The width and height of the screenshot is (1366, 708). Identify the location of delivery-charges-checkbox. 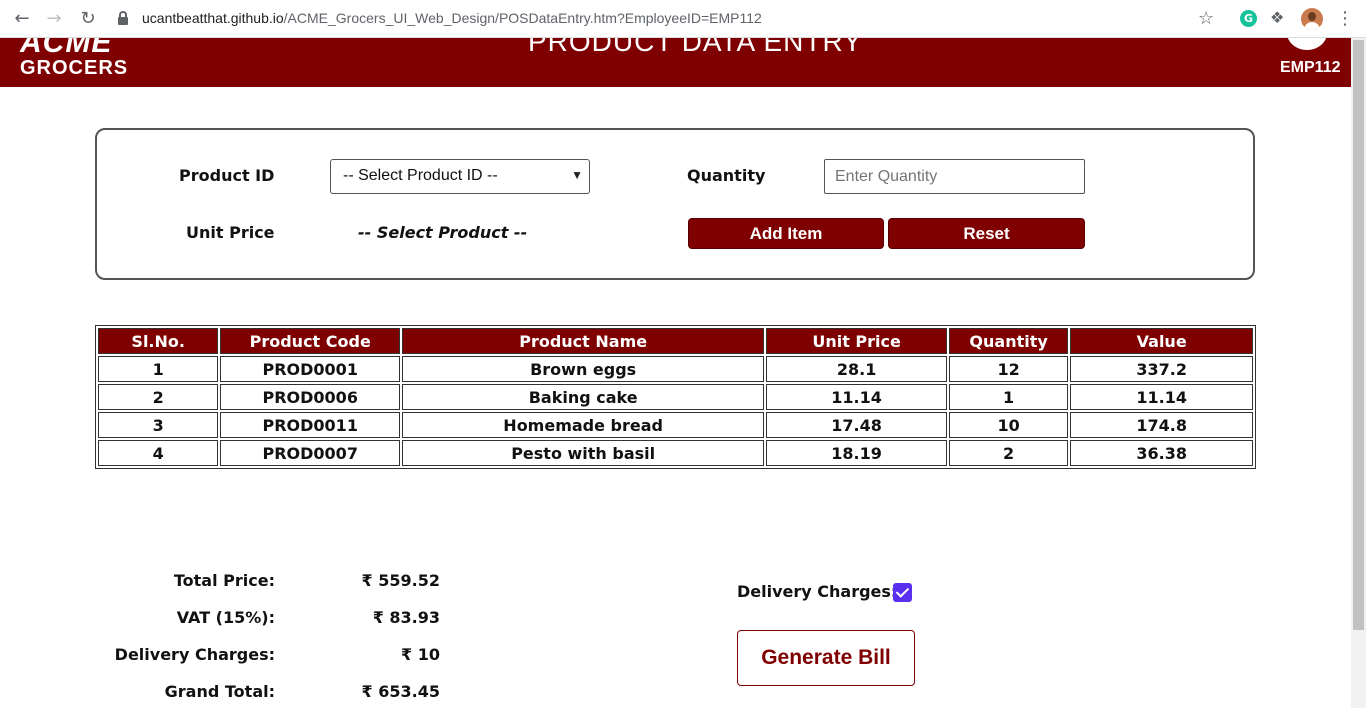
(902, 592).